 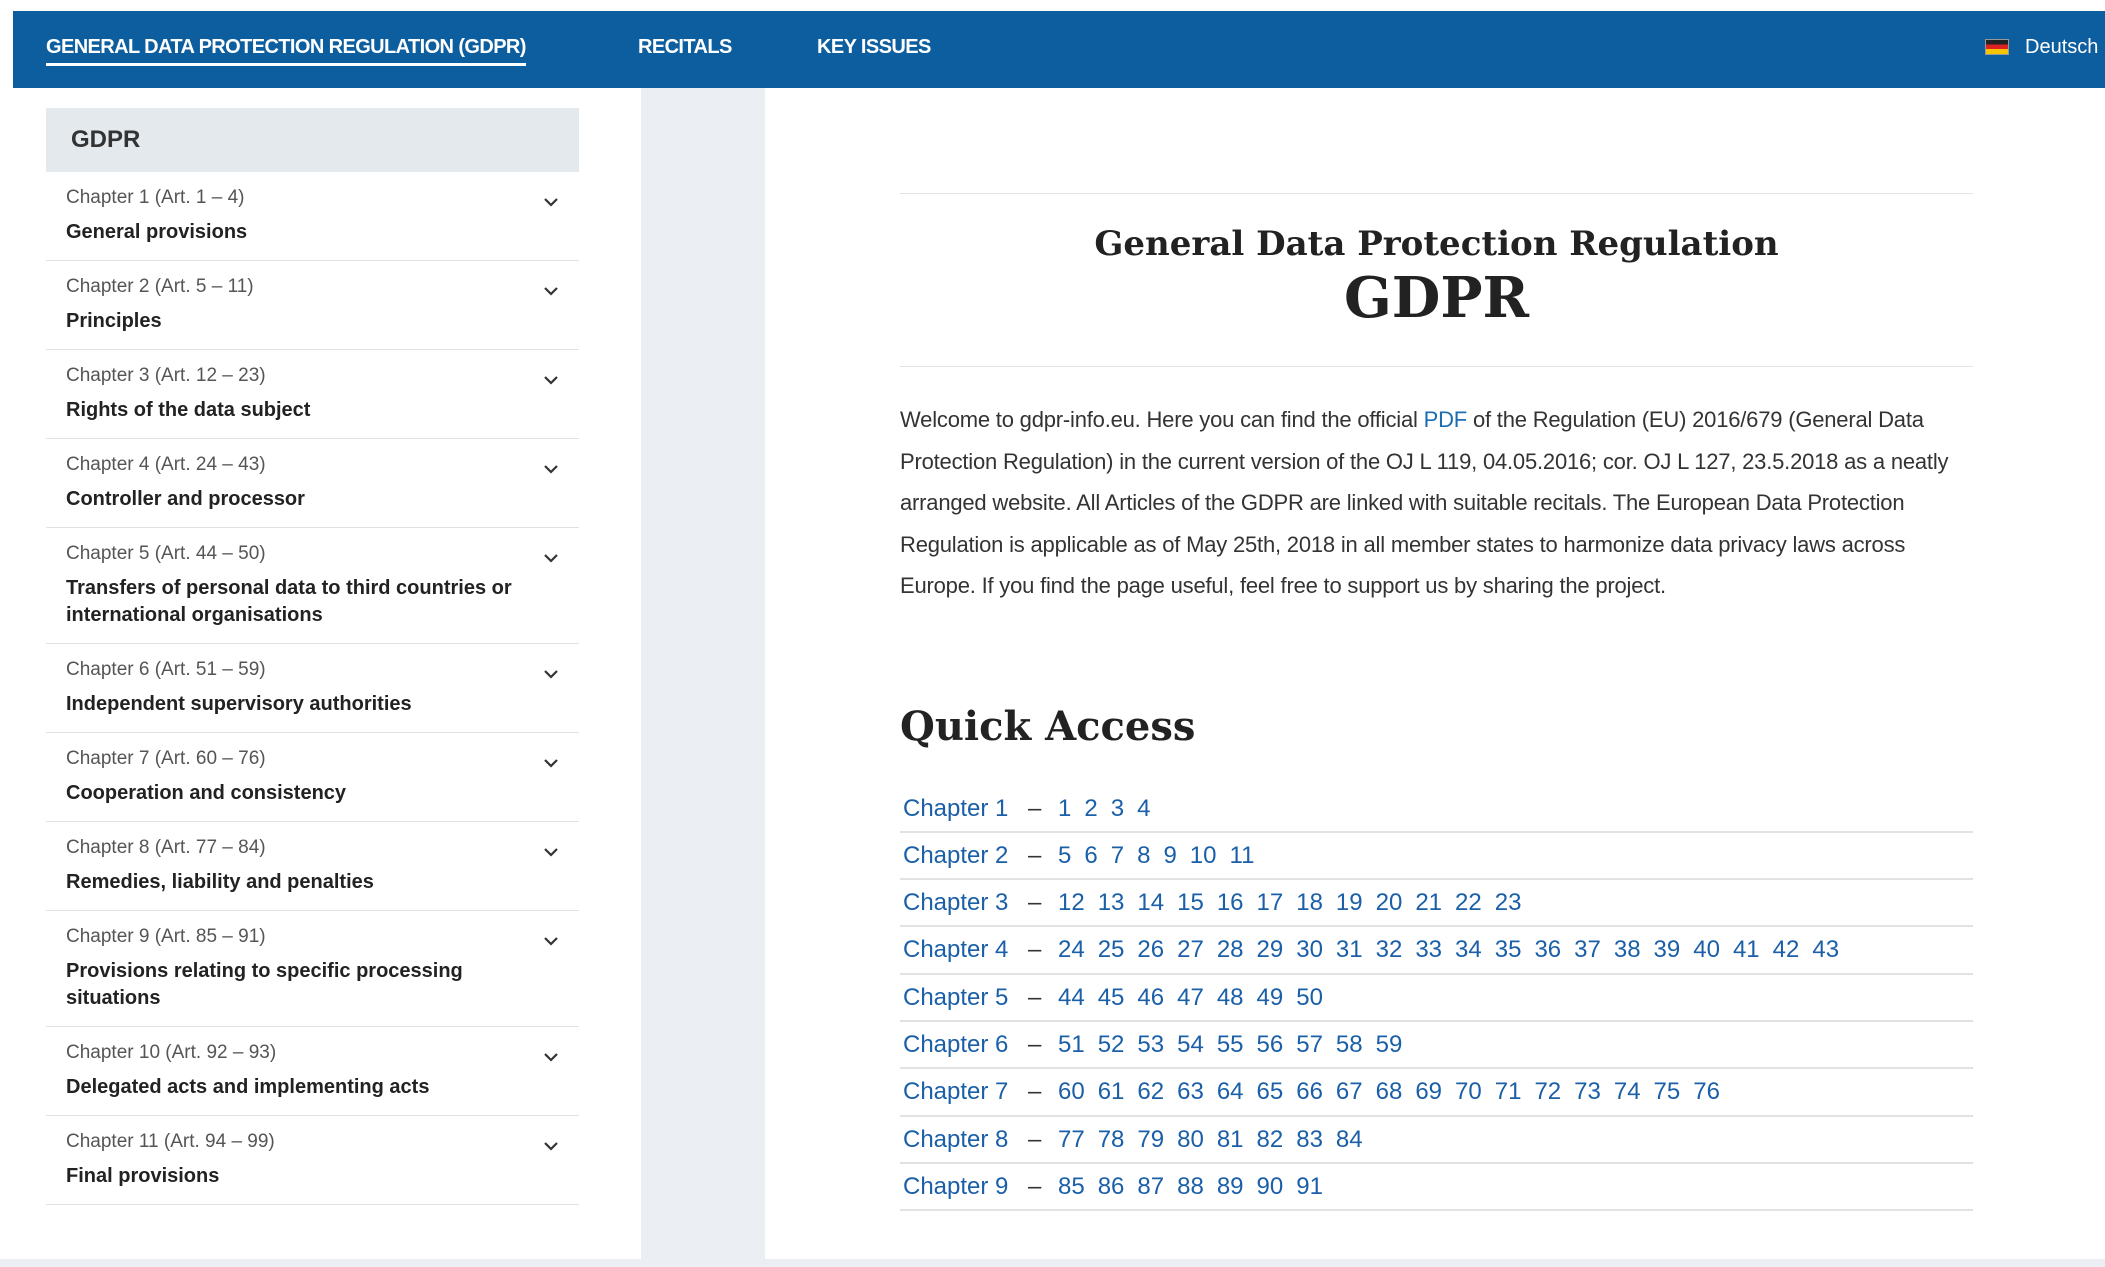 I want to click on chapter-link: Chapter 7, so click(x=965, y=1091).